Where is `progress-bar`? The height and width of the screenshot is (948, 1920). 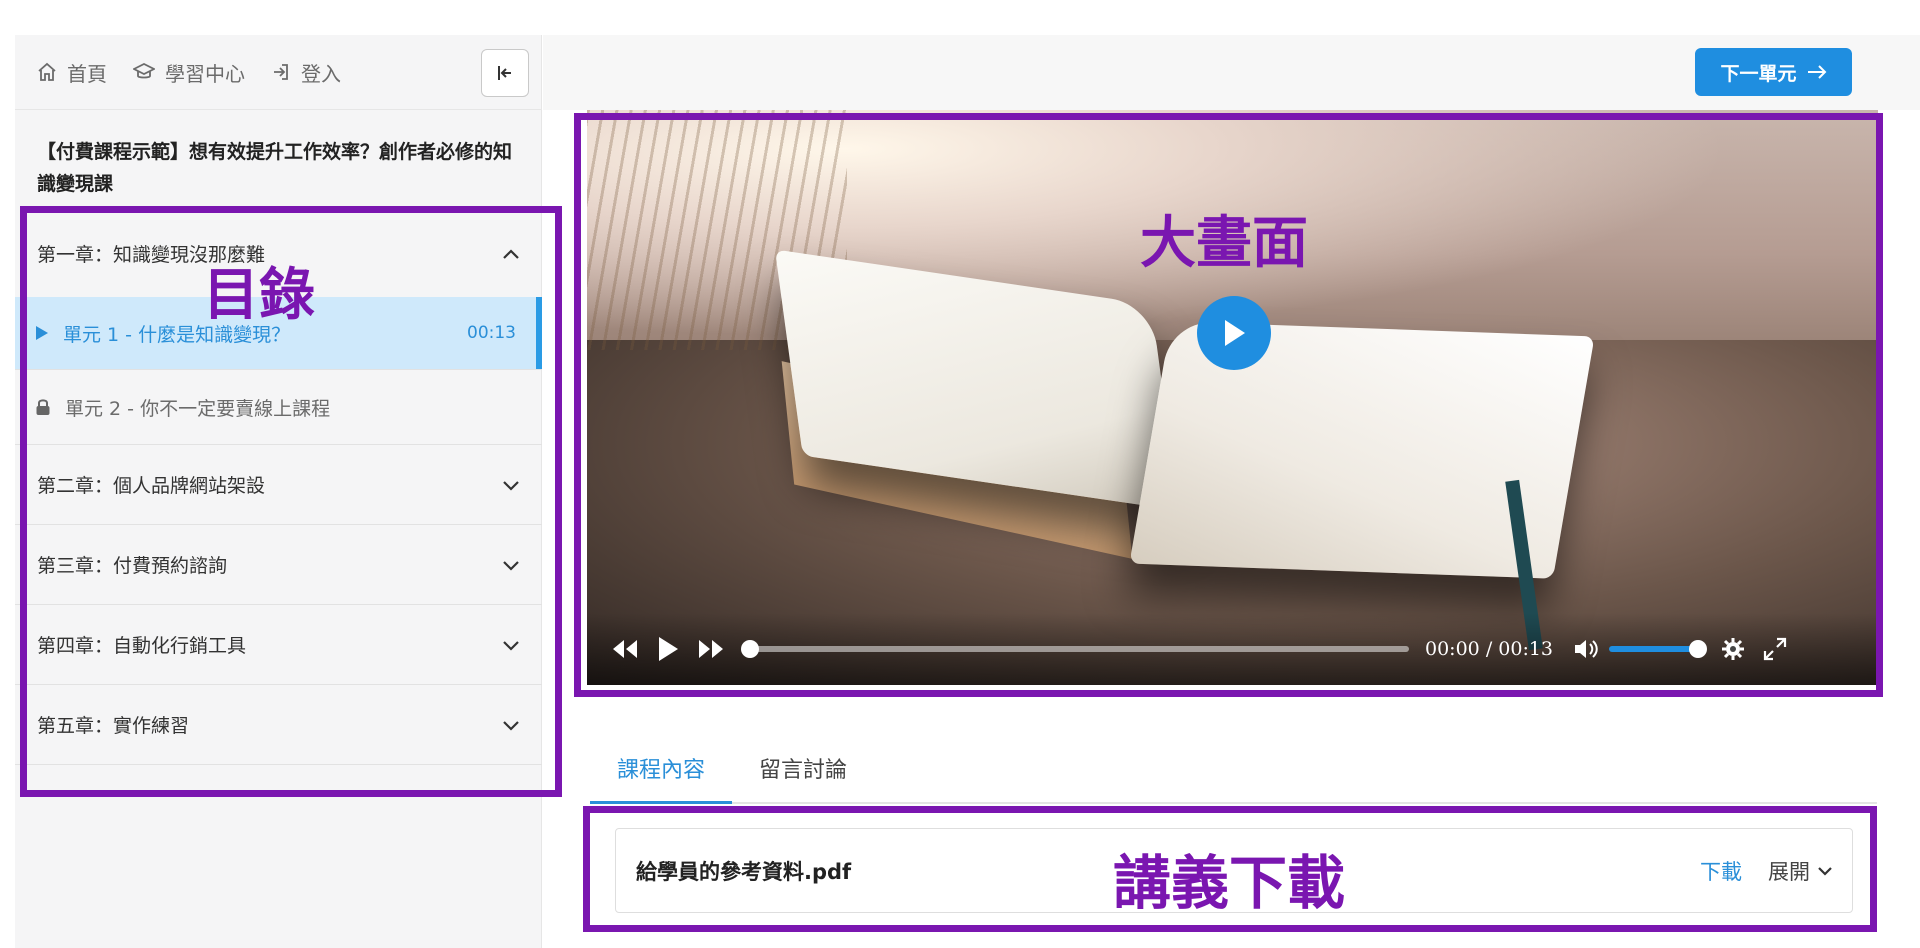 progress-bar is located at coordinates (1075, 649).